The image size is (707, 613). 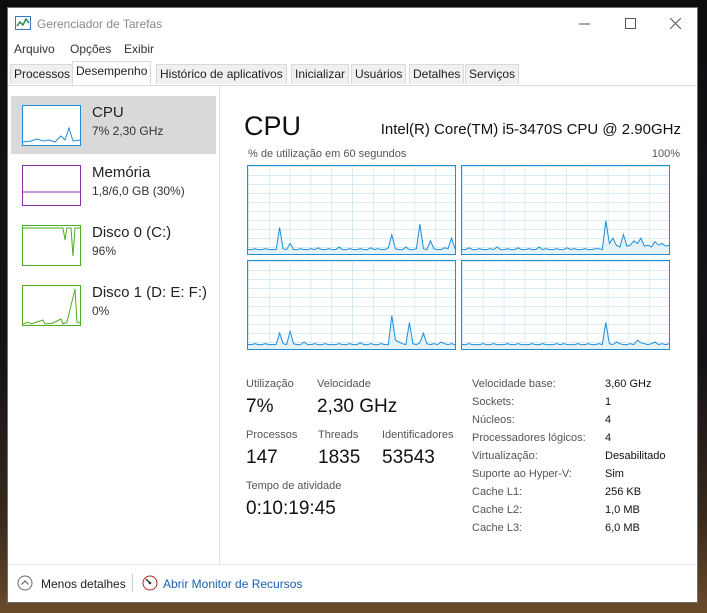 What do you see at coordinates (493, 420) in the screenshot?
I see `spec-label: Núcleos:` at bounding box center [493, 420].